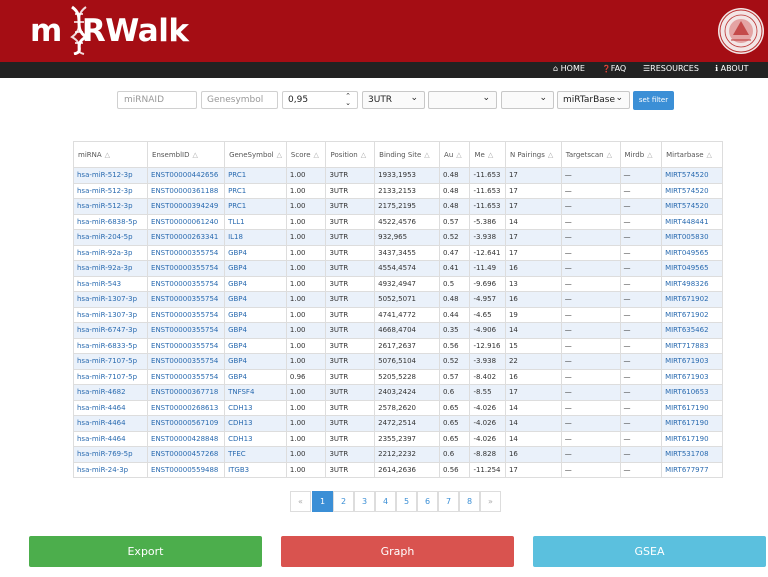 The image size is (768, 577). What do you see at coordinates (448, 501) in the screenshot?
I see `pagination-page-7: 7` at bounding box center [448, 501].